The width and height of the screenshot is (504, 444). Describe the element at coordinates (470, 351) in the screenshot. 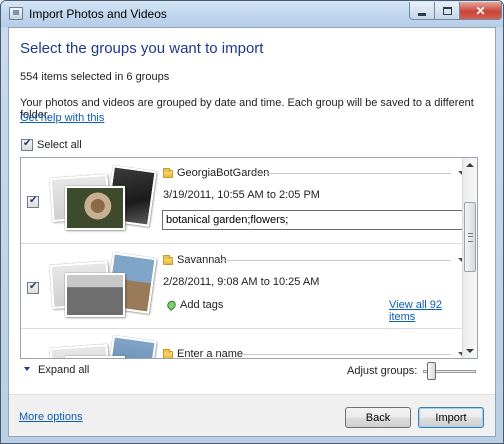

I see `scroll-down-arrow-icon` at that location.